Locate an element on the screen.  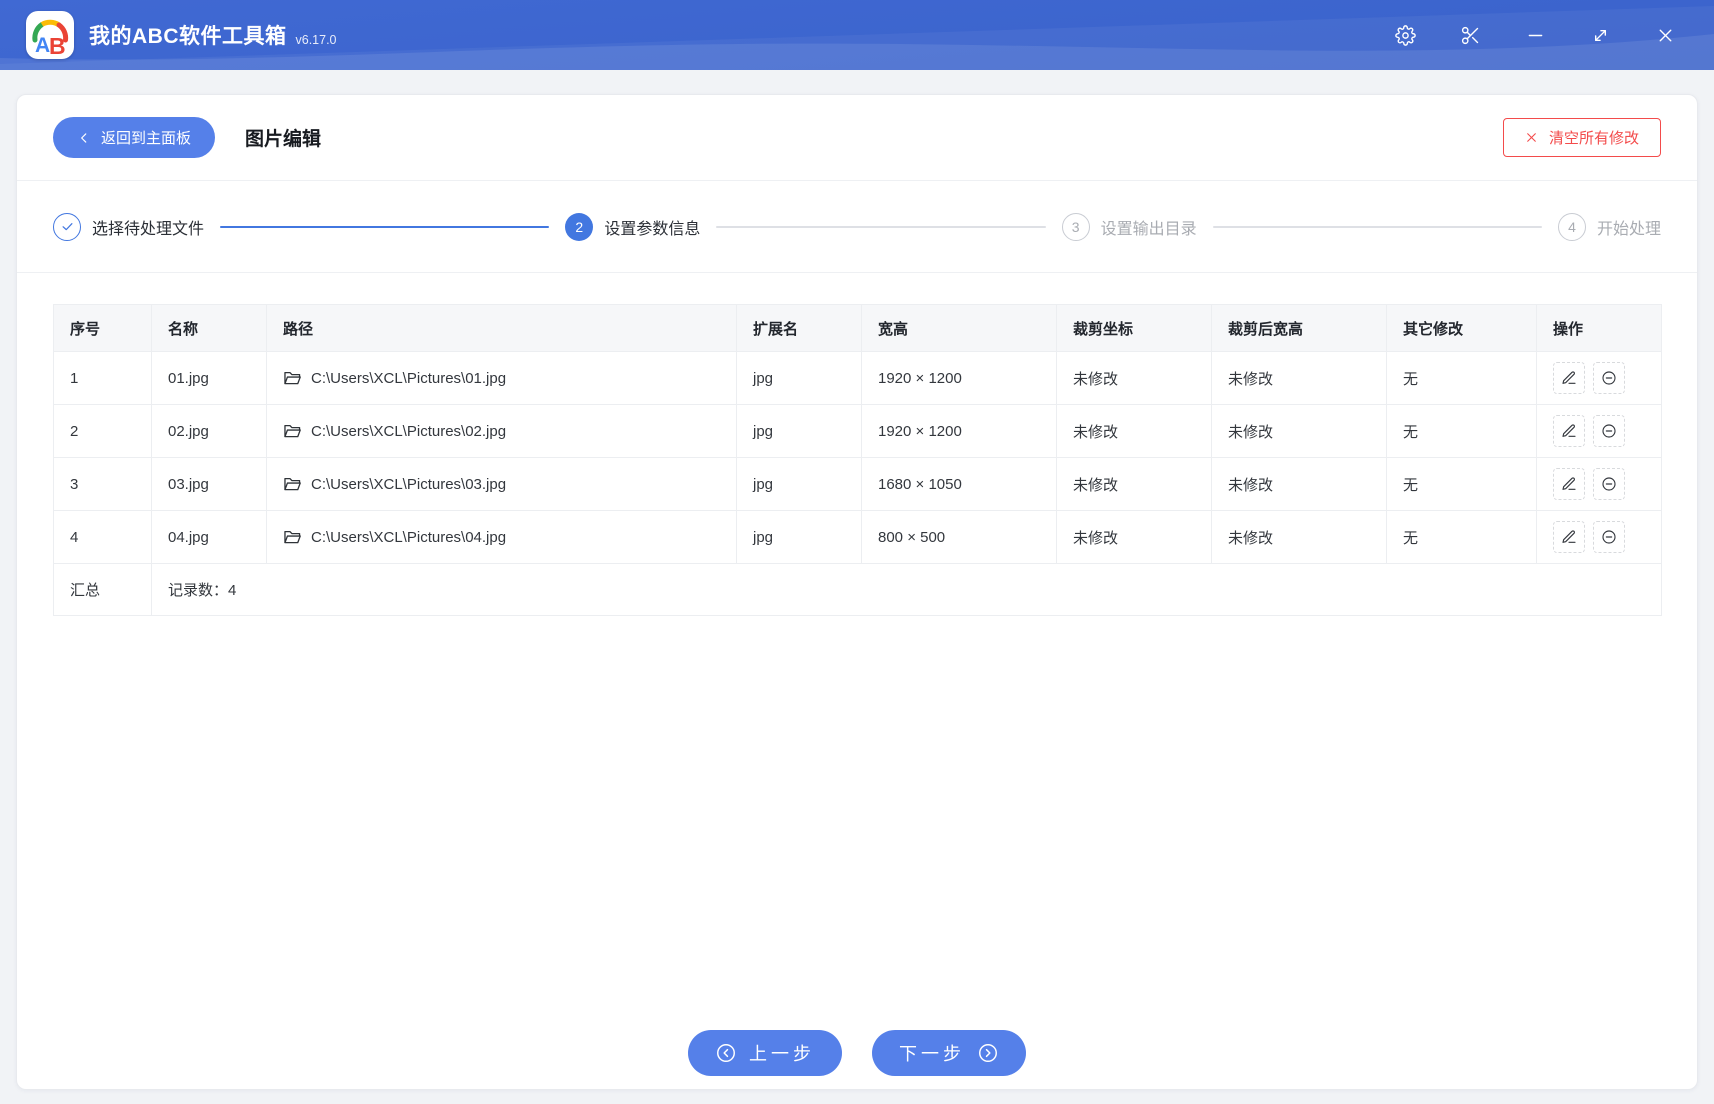
scissors-button is located at coordinates (1470, 35).